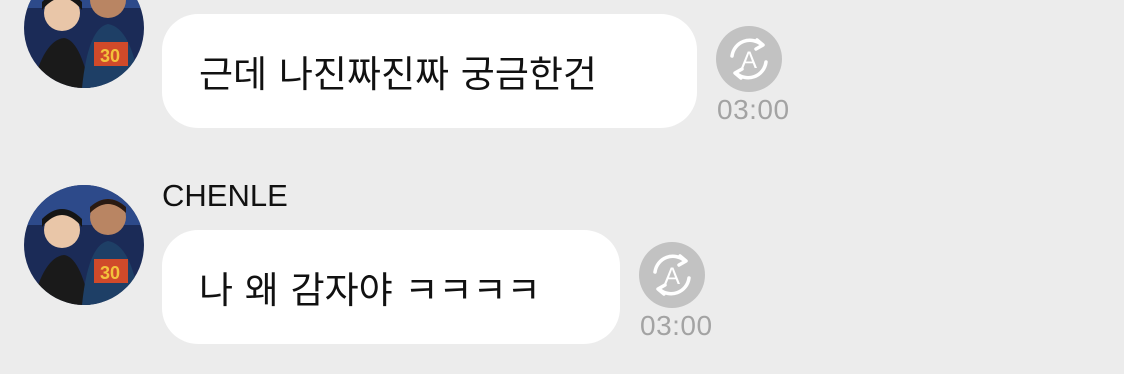 The image size is (1124, 374). I want to click on message-bubble: 나 왜 감자야 ㅋㅋㅋㅋ, so click(391, 287).